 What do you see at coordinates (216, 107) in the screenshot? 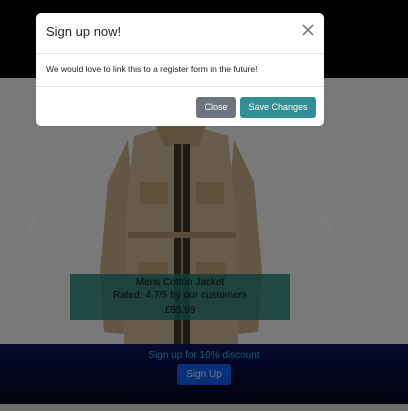
I see `close-button: Close` at bounding box center [216, 107].